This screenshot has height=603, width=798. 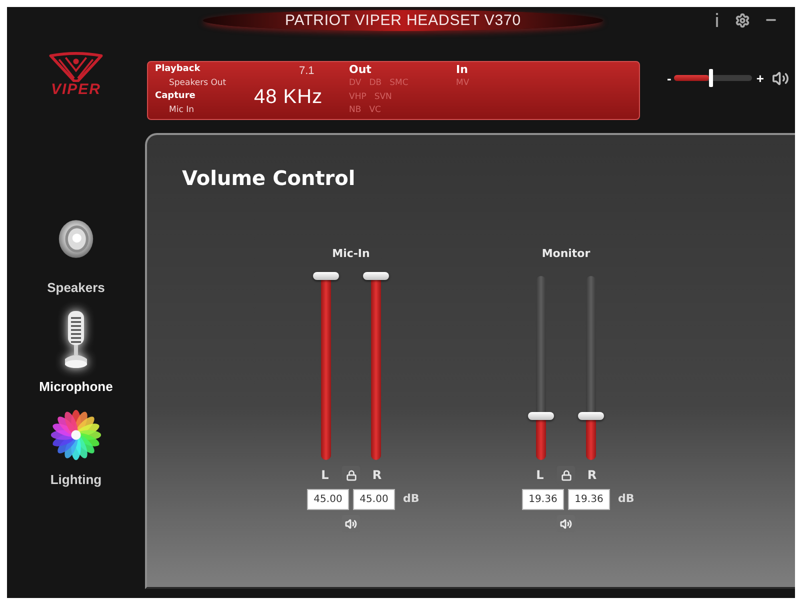 I want to click on window-title: PATRIOT VIPER HEADSET V370, so click(x=403, y=20).